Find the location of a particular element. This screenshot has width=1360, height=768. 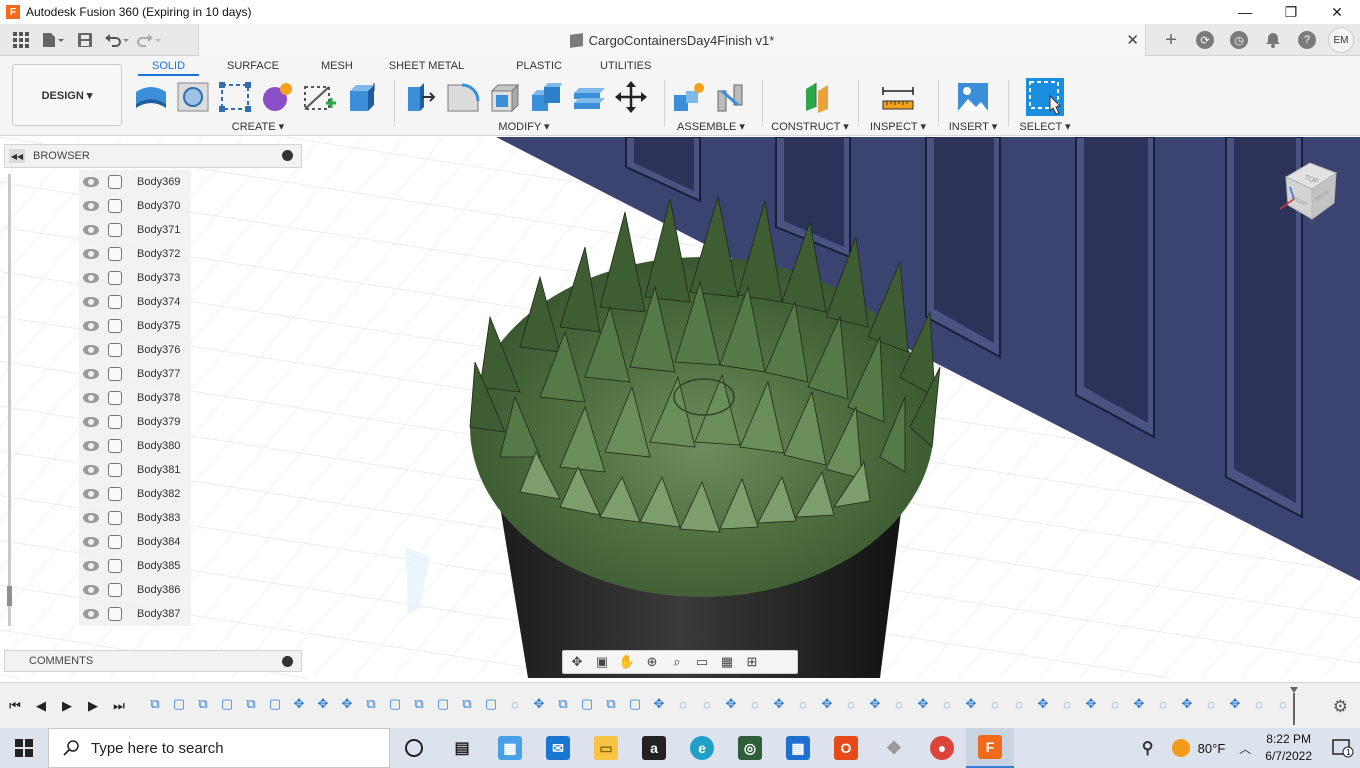

zoom-icon: ⊕ is located at coordinates (652, 662).